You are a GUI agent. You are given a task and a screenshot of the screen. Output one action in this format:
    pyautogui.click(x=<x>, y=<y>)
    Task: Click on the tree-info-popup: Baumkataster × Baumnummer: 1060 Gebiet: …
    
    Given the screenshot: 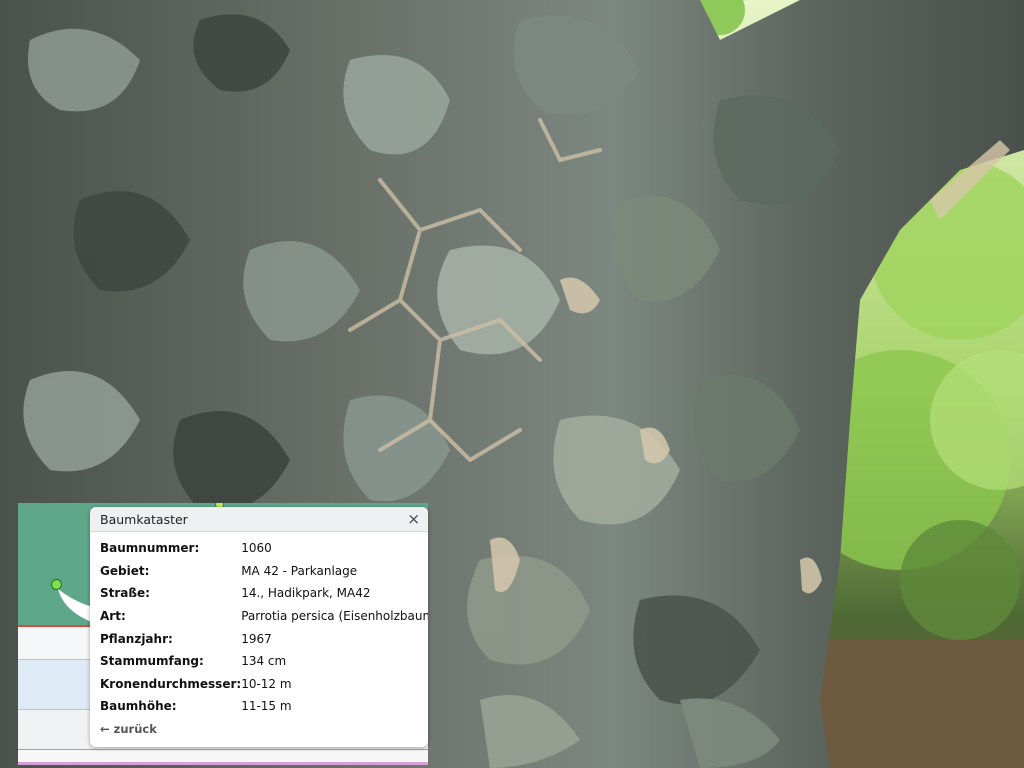 What is the action you would take?
    pyautogui.click(x=259, y=627)
    